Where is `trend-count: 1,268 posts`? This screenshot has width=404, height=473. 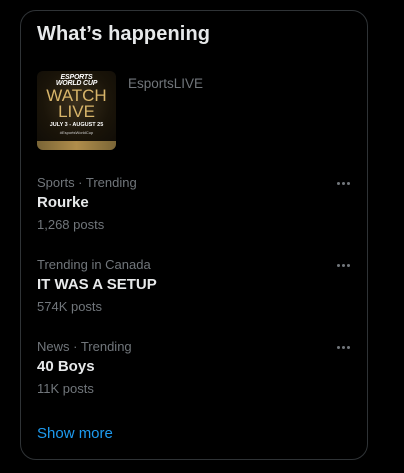 trend-count: 1,268 posts is located at coordinates (71, 224).